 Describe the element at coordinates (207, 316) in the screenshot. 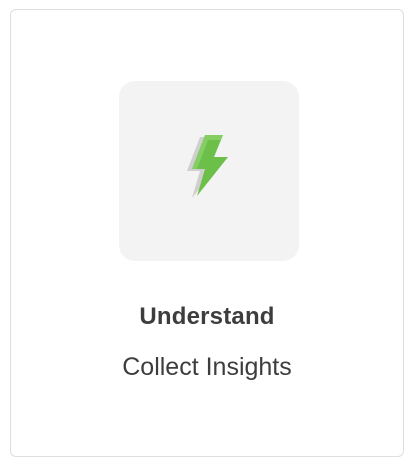

I see `card-title: Understand` at that location.